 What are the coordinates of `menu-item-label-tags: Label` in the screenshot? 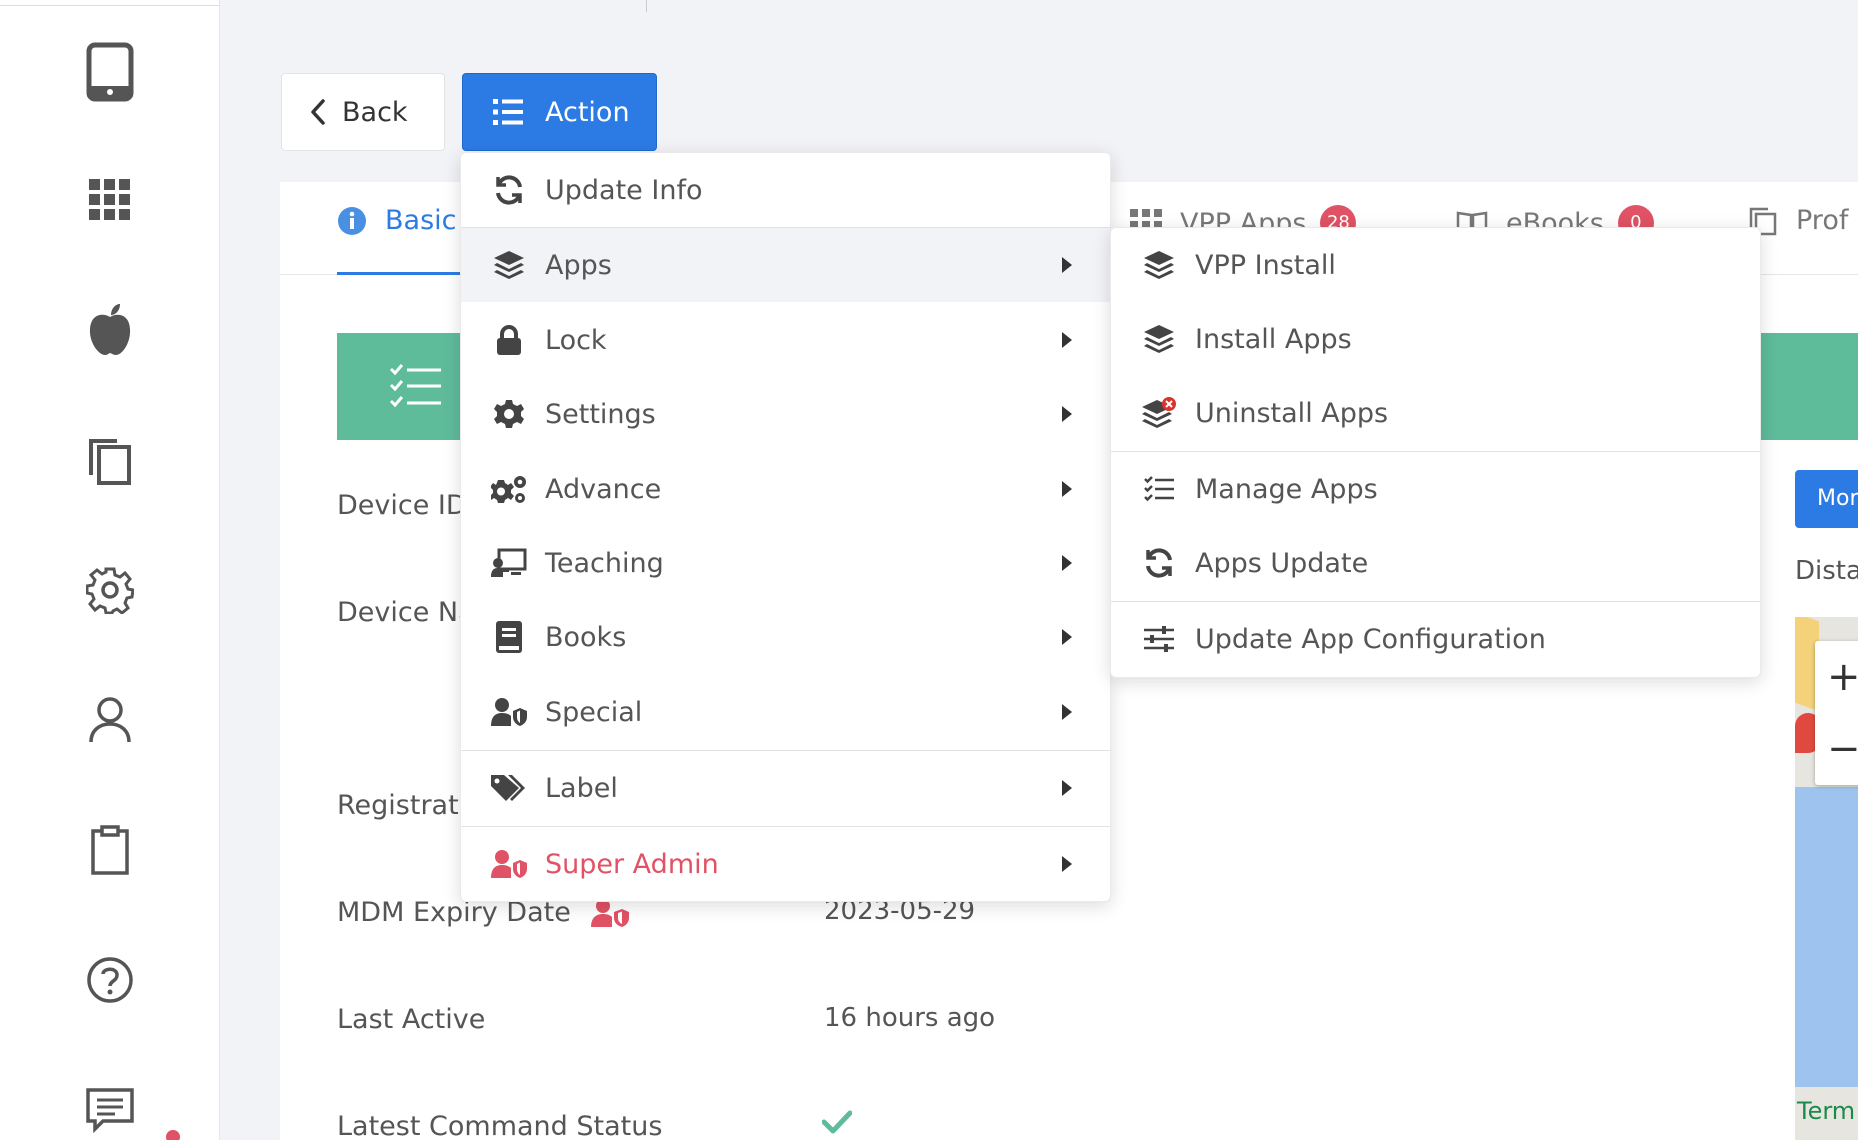 It's located at (785, 788).